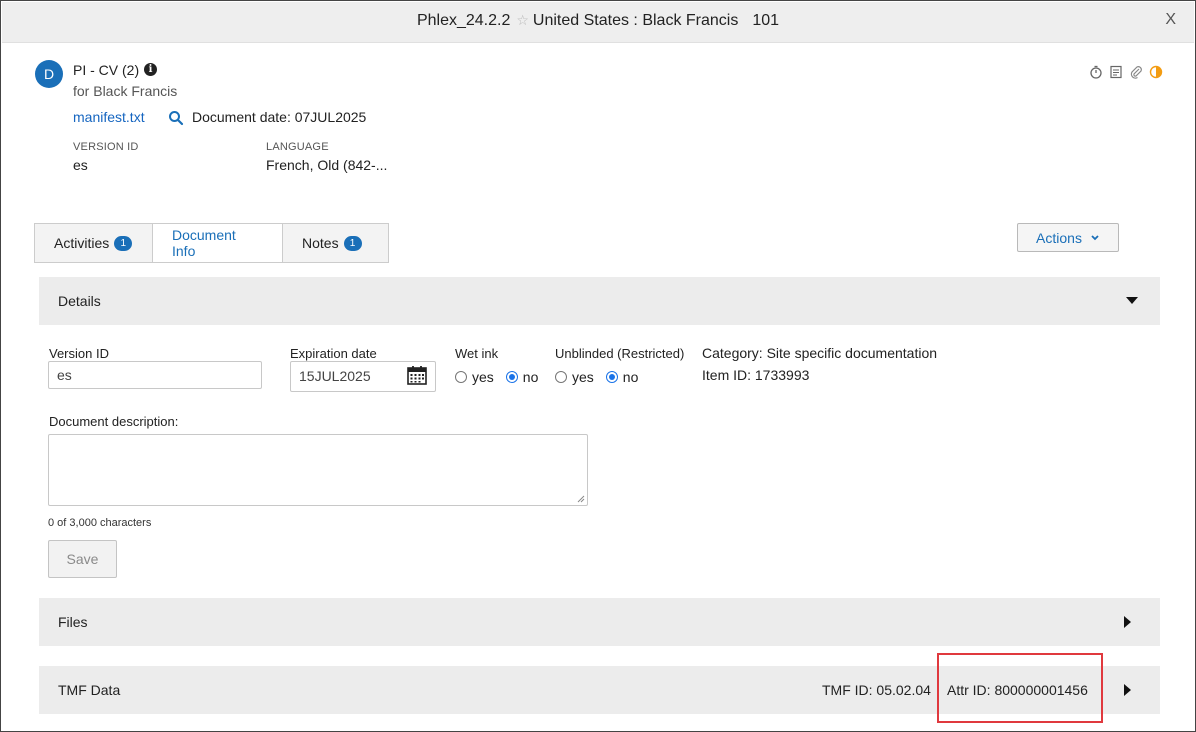 The image size is (1196, 732). I want to click on wet-ink-label: Wet ink, so click(477, 353).